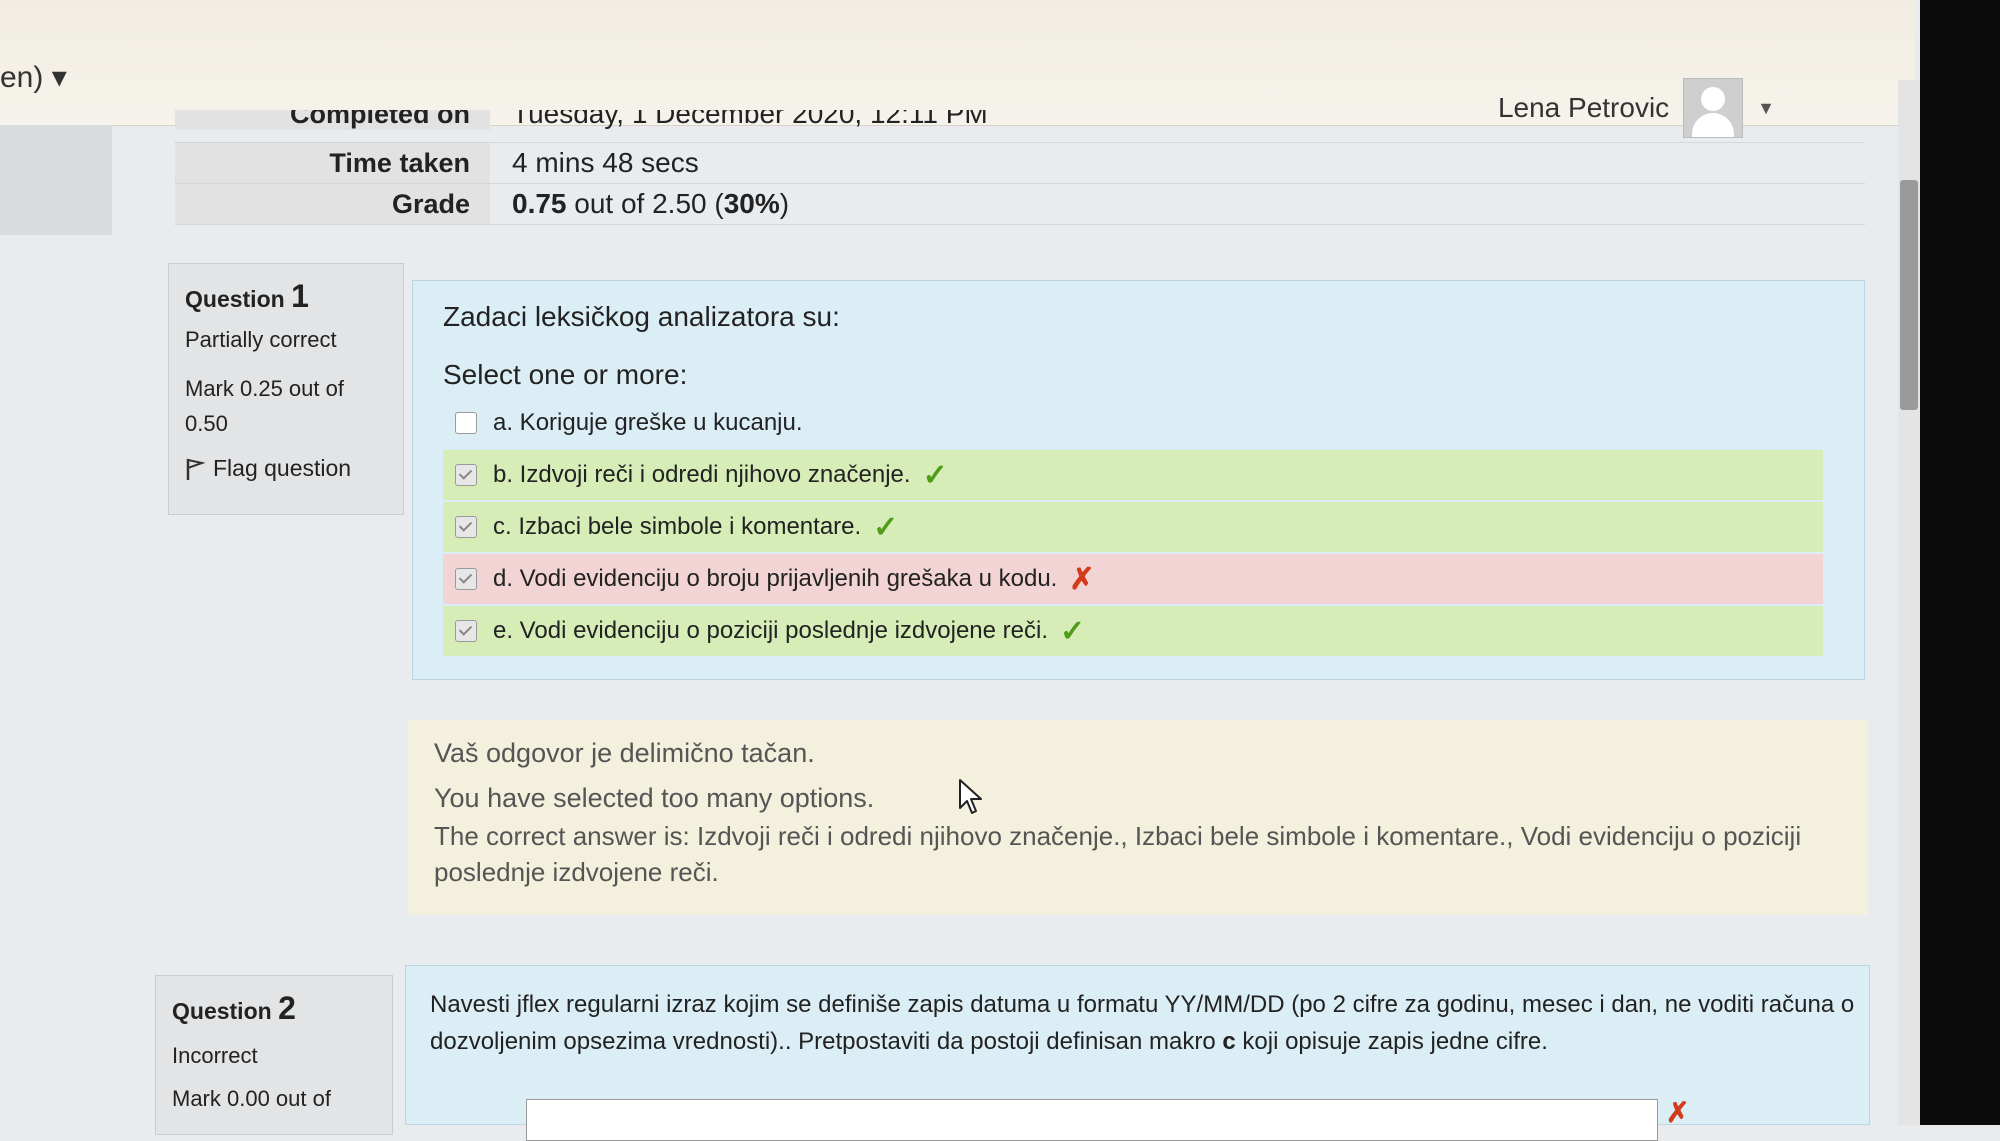  I want to click on answer-input, so click(1092, 1120).